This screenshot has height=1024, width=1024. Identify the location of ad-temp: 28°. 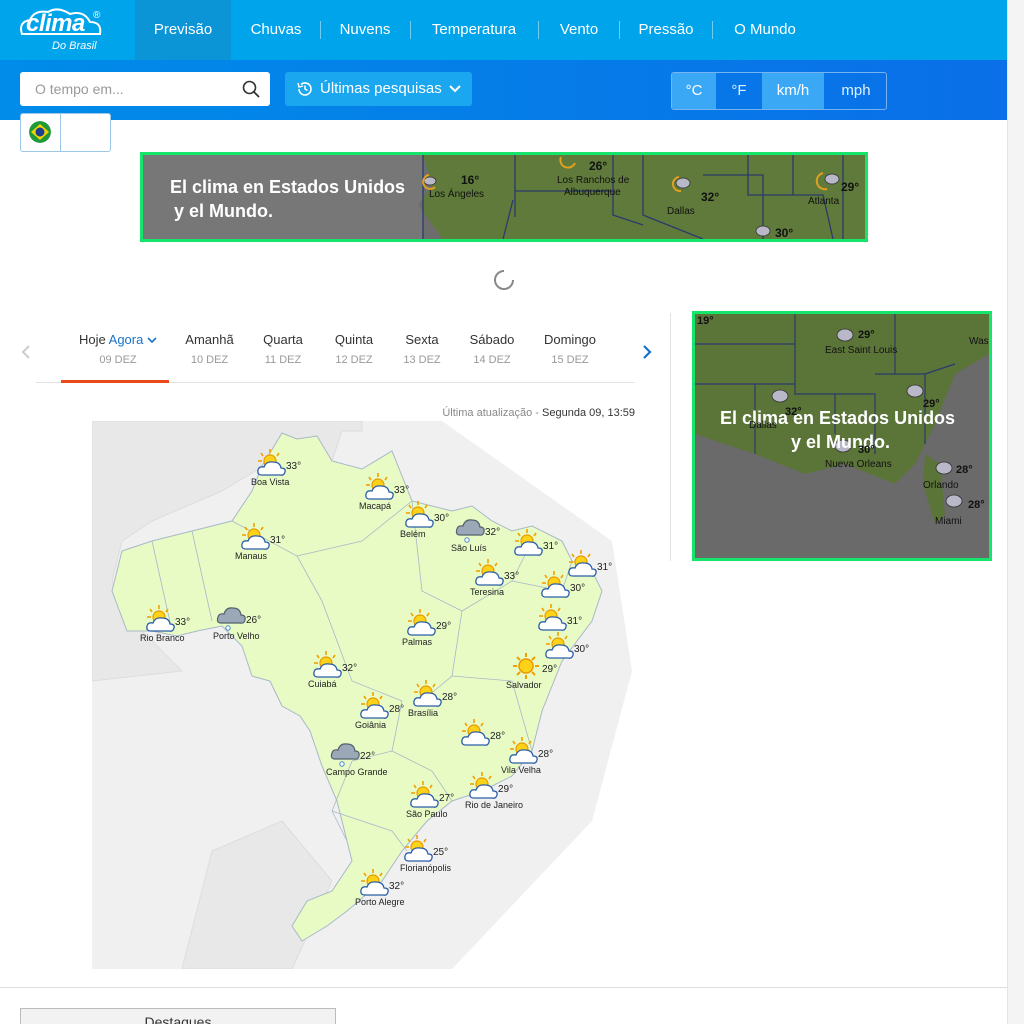
(964, 470).